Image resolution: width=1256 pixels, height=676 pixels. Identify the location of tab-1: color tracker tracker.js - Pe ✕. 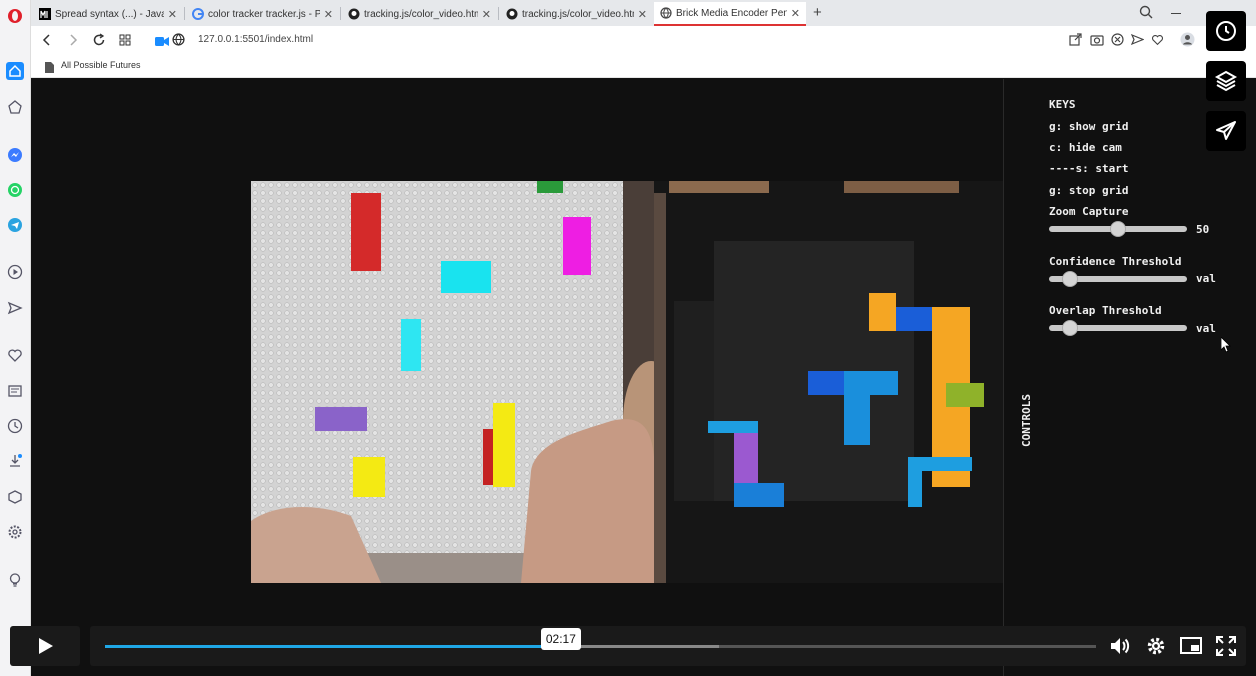
(262, 14).